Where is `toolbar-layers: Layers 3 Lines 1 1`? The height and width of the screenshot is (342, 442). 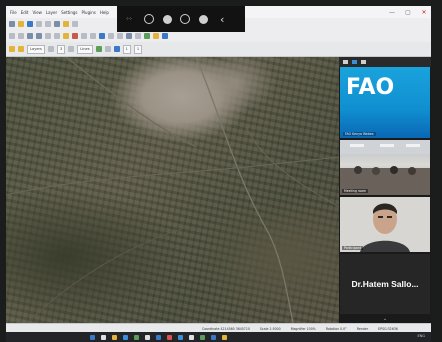 toolbar-layers: Layers 3 Lines 1 1 is located at coordinates (218, 49).